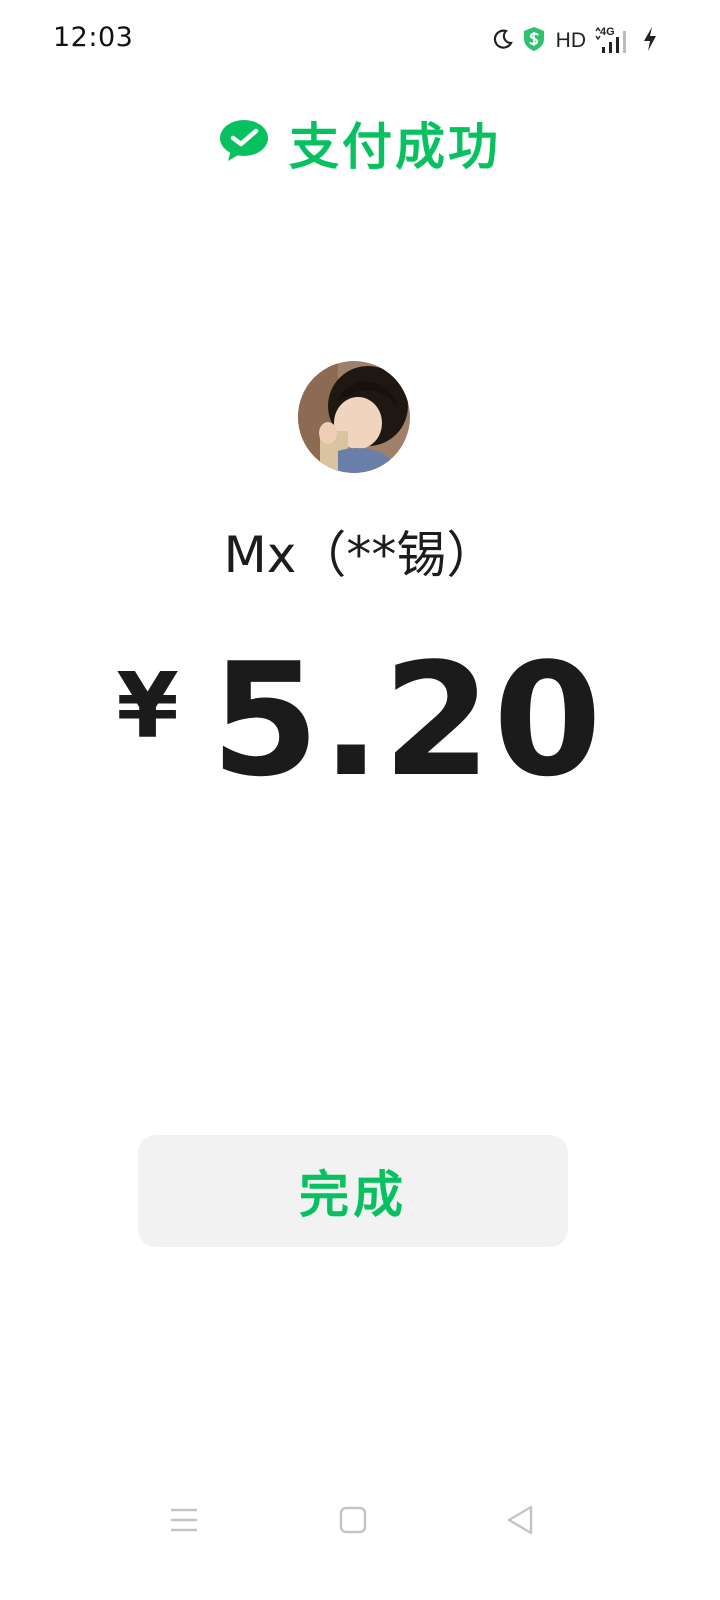 The height and width of the screenshot is (1600, 720). Describe the element at coordinates (570, 40) in the screenshot. I see `hd-icon: HD` at that location.